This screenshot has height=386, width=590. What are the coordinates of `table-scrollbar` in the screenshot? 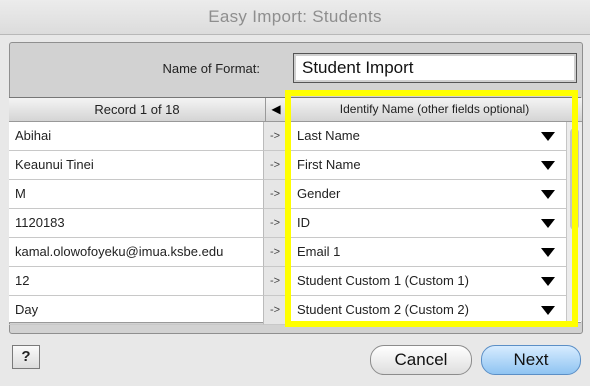 It's located at (574, 221).